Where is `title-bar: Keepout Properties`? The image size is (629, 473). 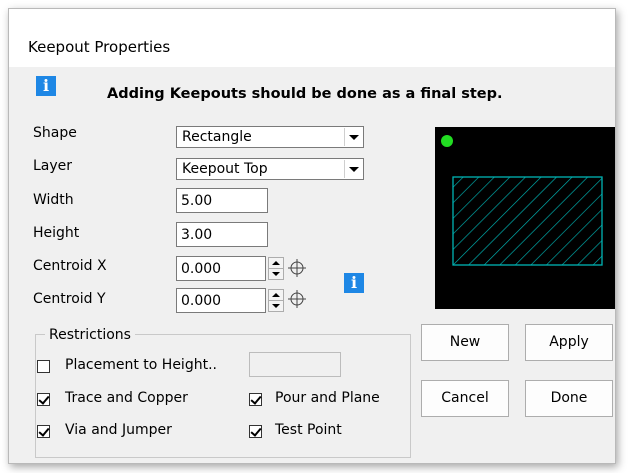
title-bar: Keepout Properties is located at coordinates (312, 38).